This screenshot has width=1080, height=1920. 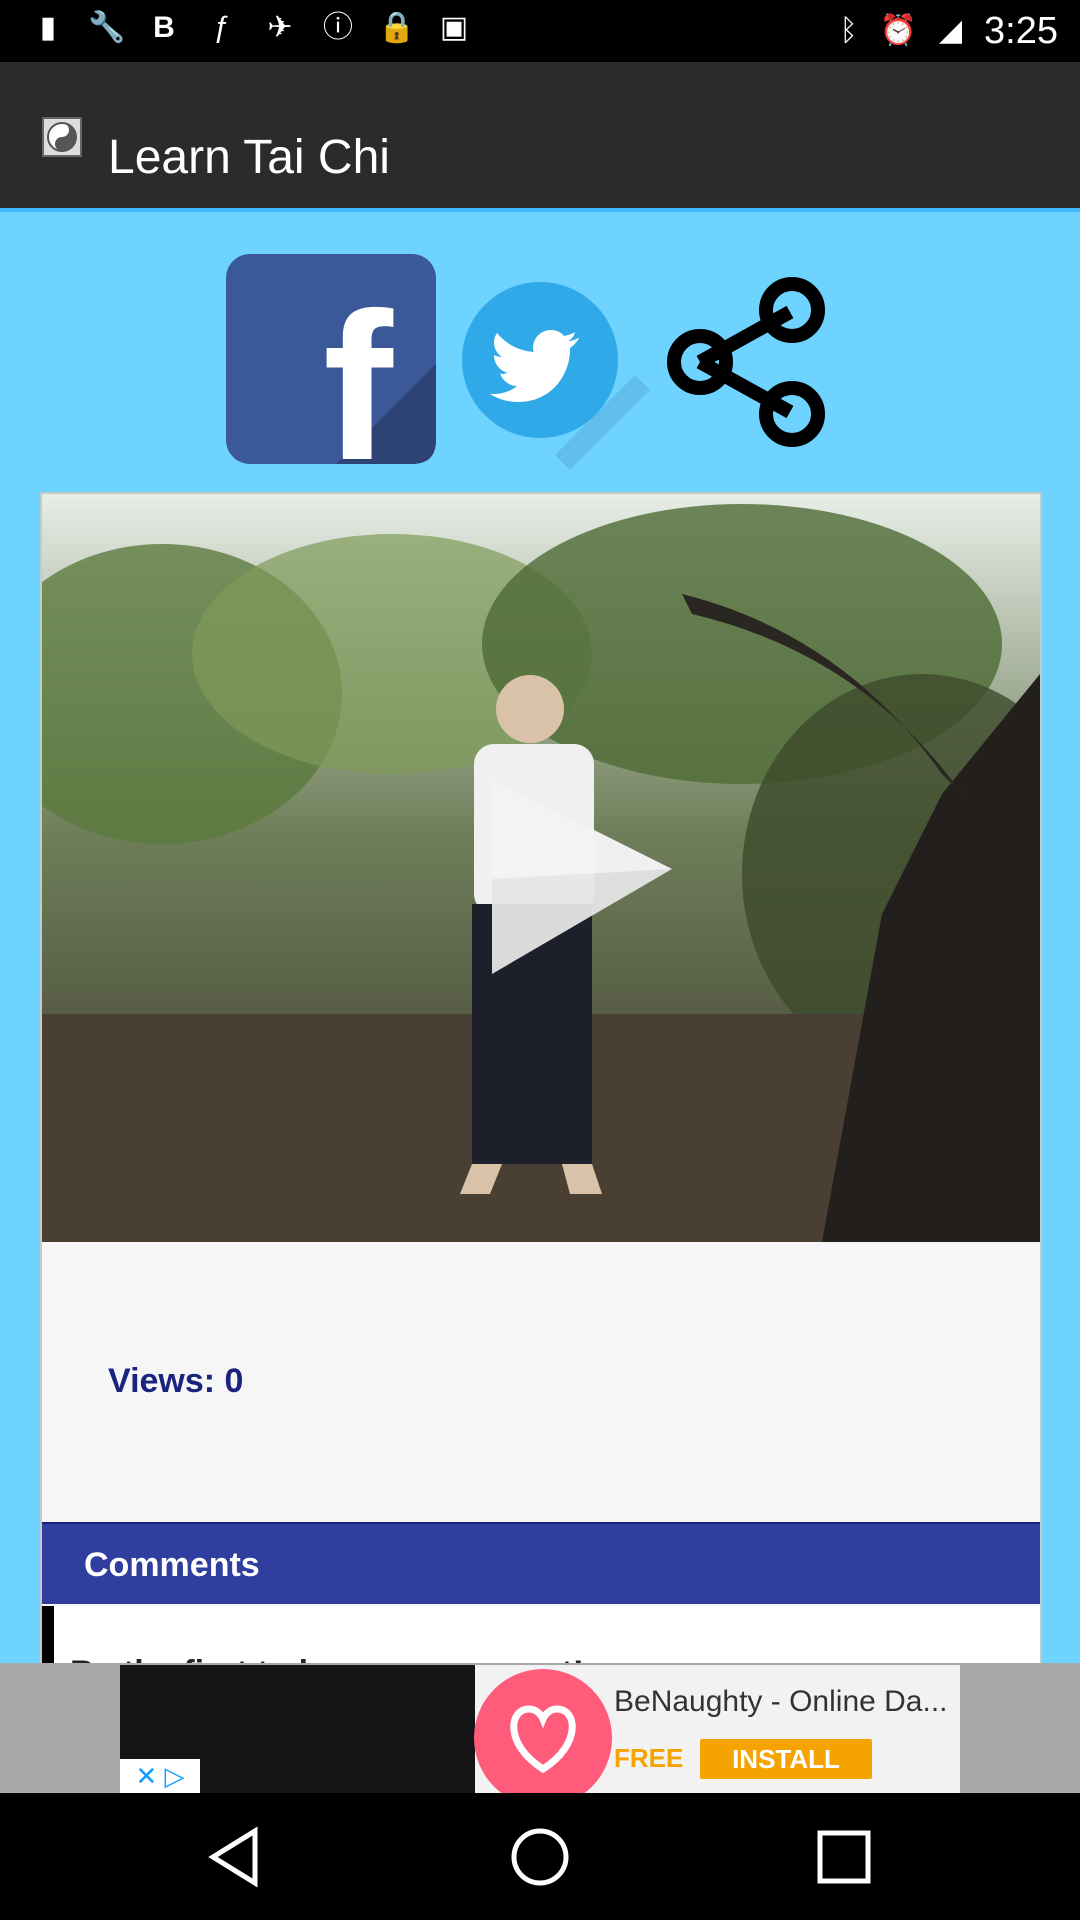 What do you see at coordinates (251, 28) in the screenshot?
I see `status-icons-left: ▮ 🔧 B ƒ ✈ ⓘ 🔒 ▣` at bounding box center [251, 28].